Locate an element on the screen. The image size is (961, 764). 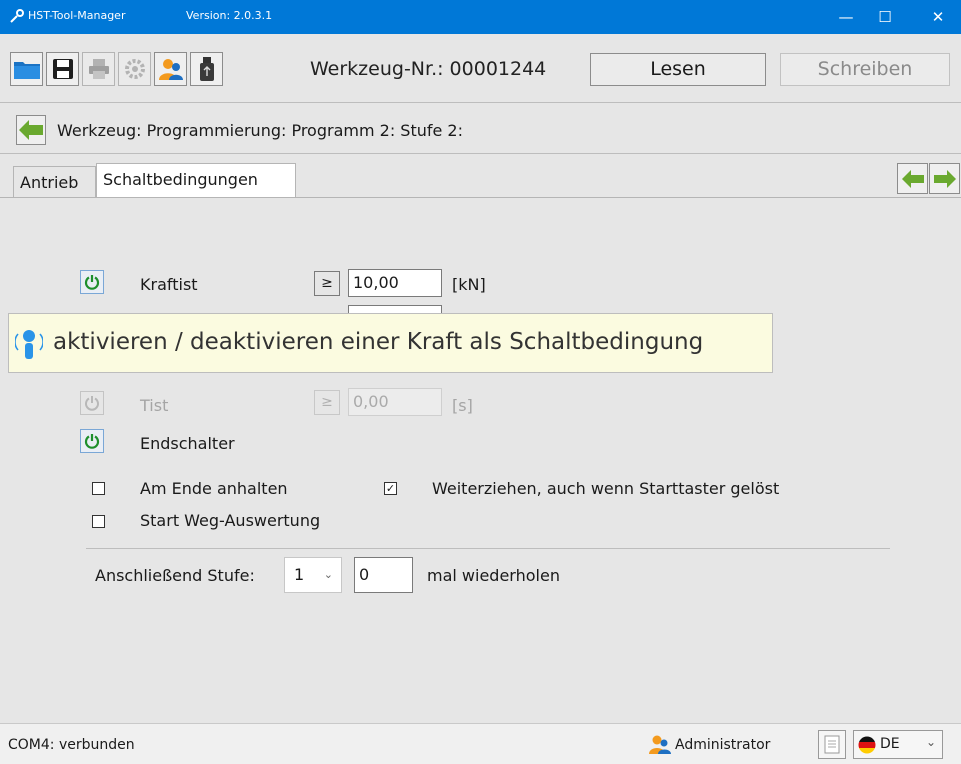
time-toggle-button is located at coordinates (92, 403).